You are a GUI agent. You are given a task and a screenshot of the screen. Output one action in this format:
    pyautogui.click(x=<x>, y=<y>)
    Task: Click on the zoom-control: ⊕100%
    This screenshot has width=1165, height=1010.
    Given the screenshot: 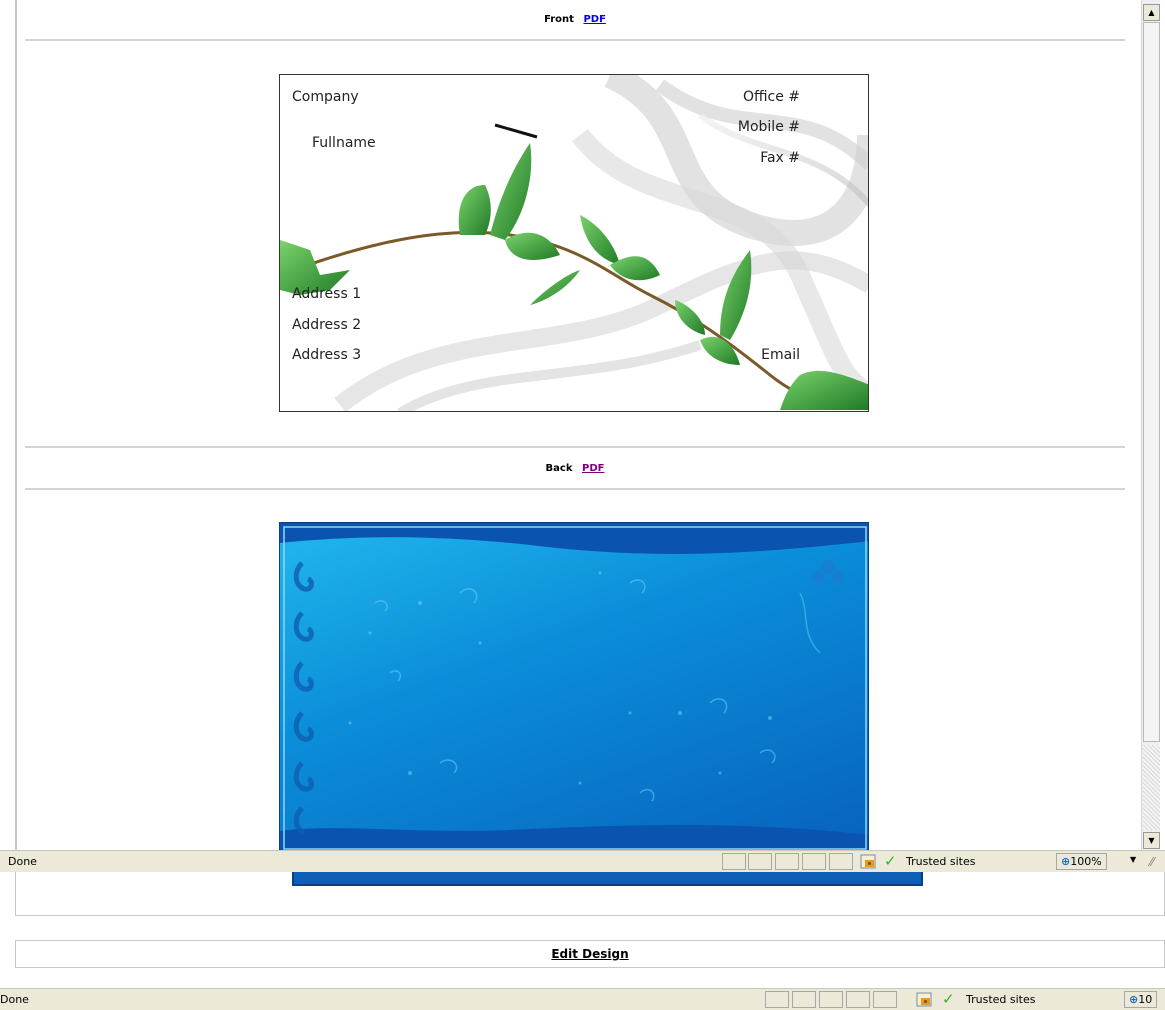 What is the action you would take?
    pyautogui.click(x=1081, y=861)
    